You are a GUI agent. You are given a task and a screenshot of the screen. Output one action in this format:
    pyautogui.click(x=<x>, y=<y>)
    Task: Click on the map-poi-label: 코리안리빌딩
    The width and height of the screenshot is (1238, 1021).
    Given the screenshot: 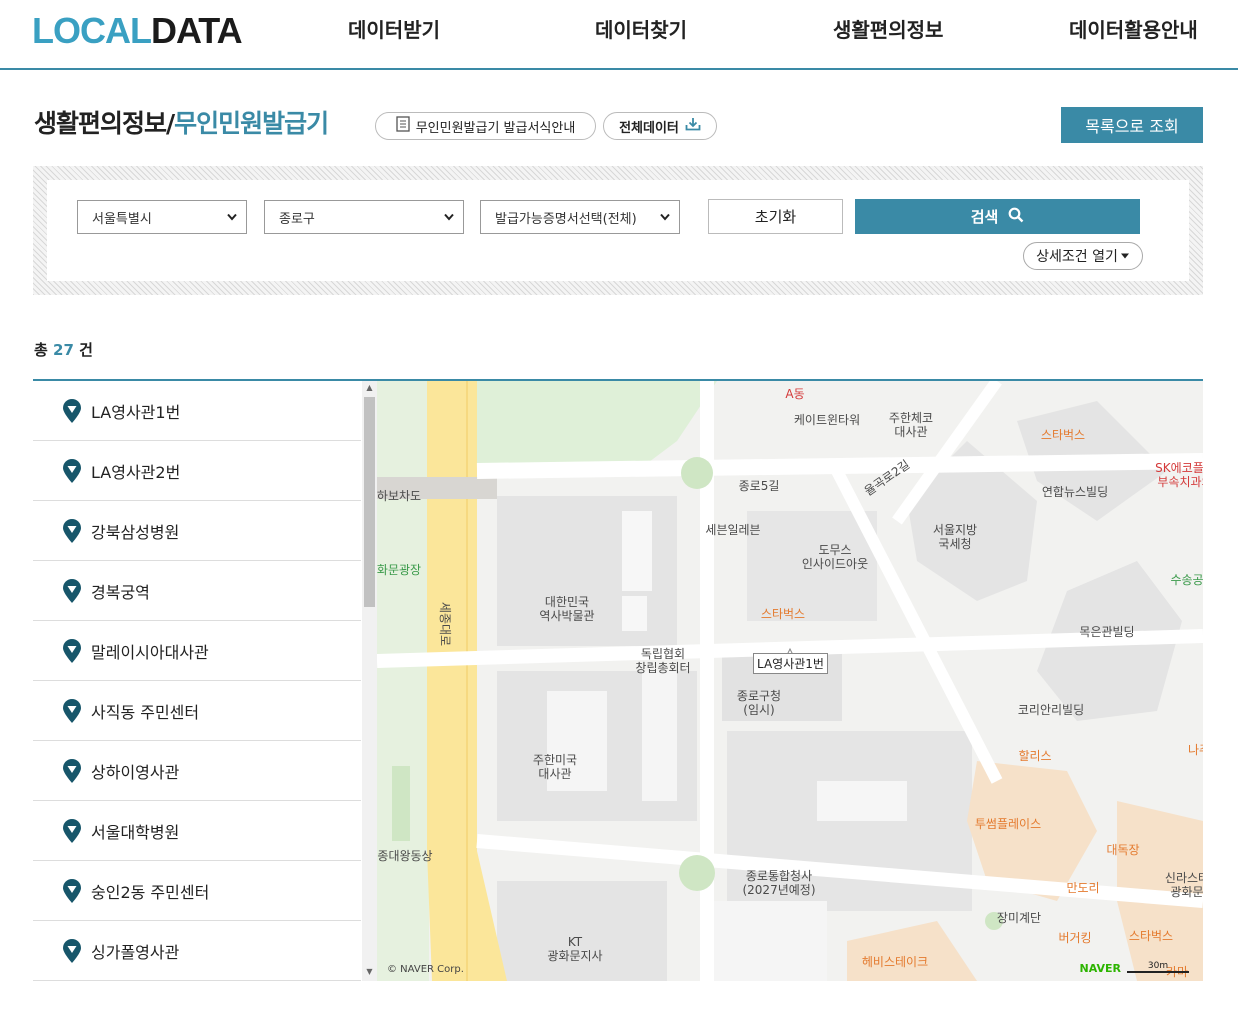 What is the action you would take?
    pyautogui.click(x=1051, y=710)
    